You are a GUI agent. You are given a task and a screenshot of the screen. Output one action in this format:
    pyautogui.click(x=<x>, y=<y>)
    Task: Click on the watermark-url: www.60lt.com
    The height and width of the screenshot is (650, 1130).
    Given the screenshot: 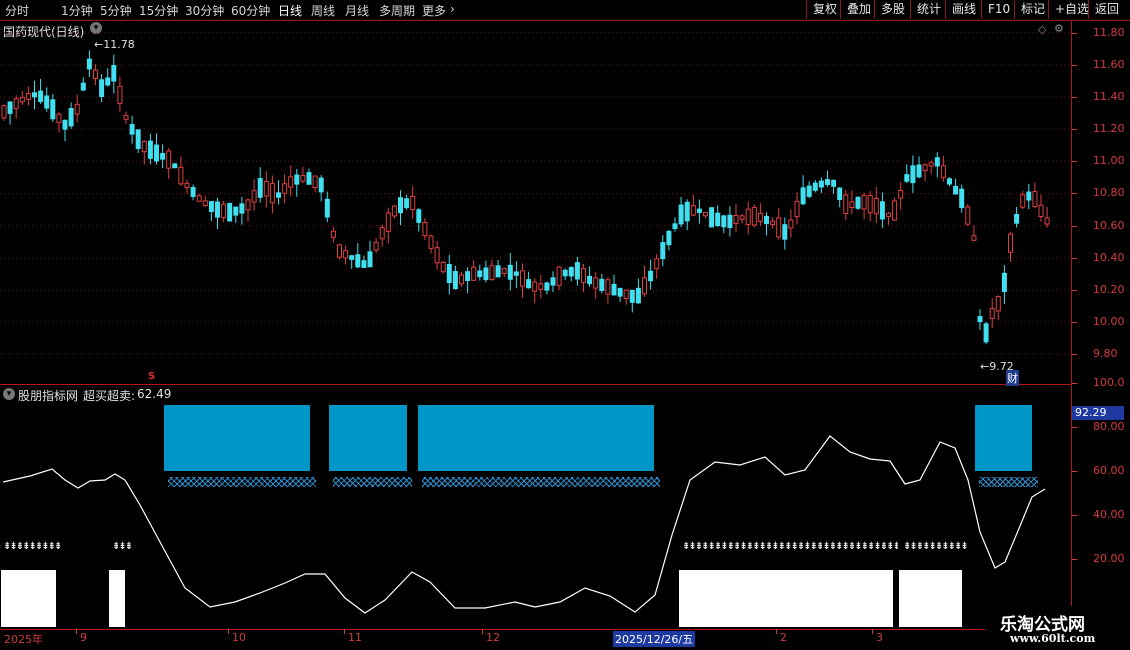 What is the action you would take?
    pyautogui.click(x=1053, y=638)
    